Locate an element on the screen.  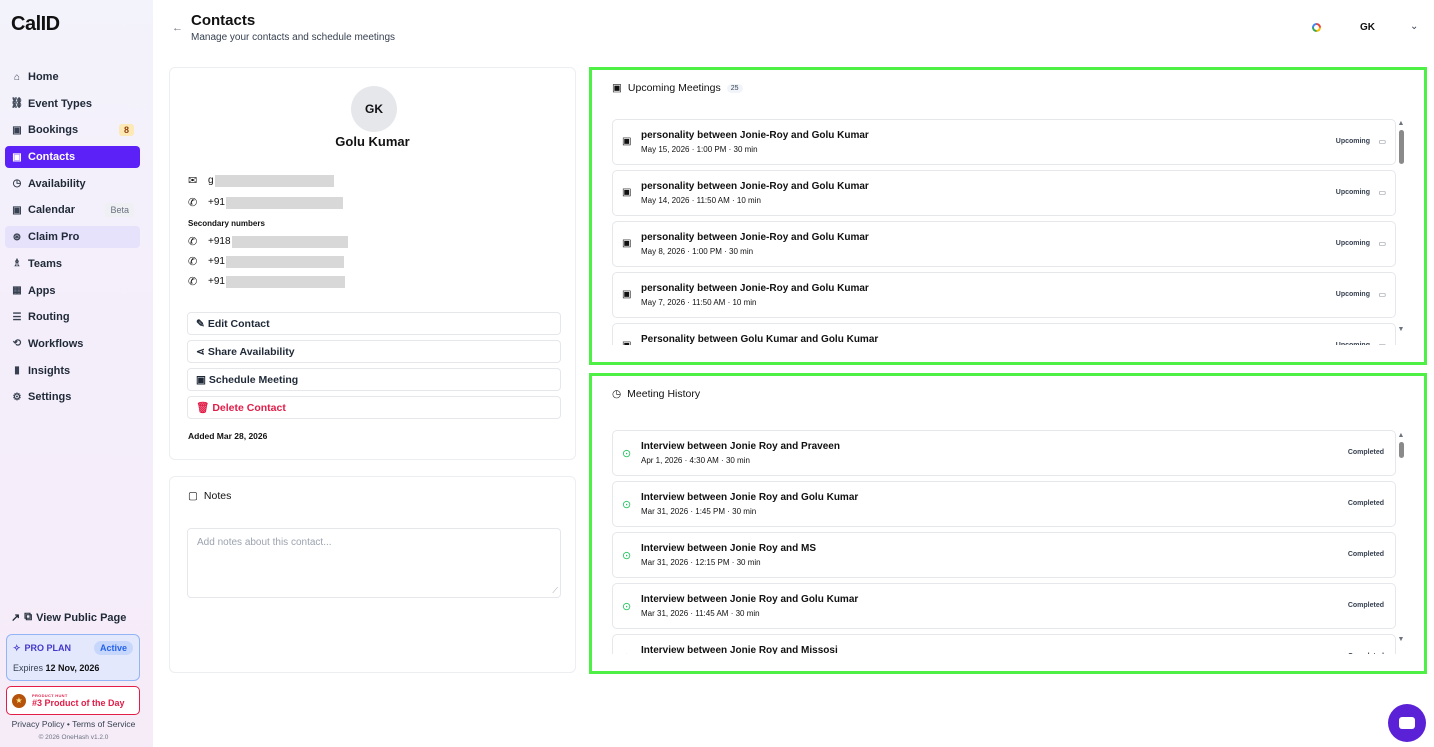
footer-links: Privacy Policy • Terms of Service is located at coordinates (73, 724).